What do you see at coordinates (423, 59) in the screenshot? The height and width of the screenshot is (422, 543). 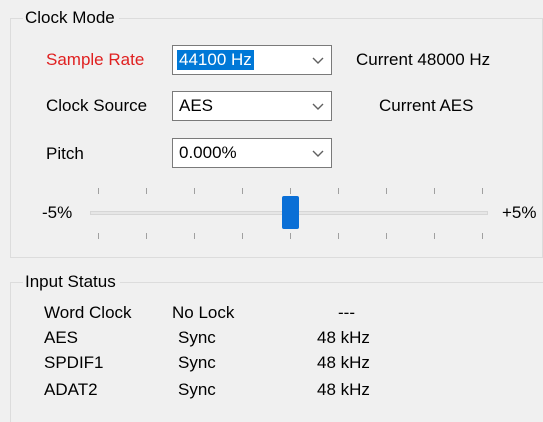 I see `sample-rate-current: Current 48000 Hz` at bounding box center [423, 59].